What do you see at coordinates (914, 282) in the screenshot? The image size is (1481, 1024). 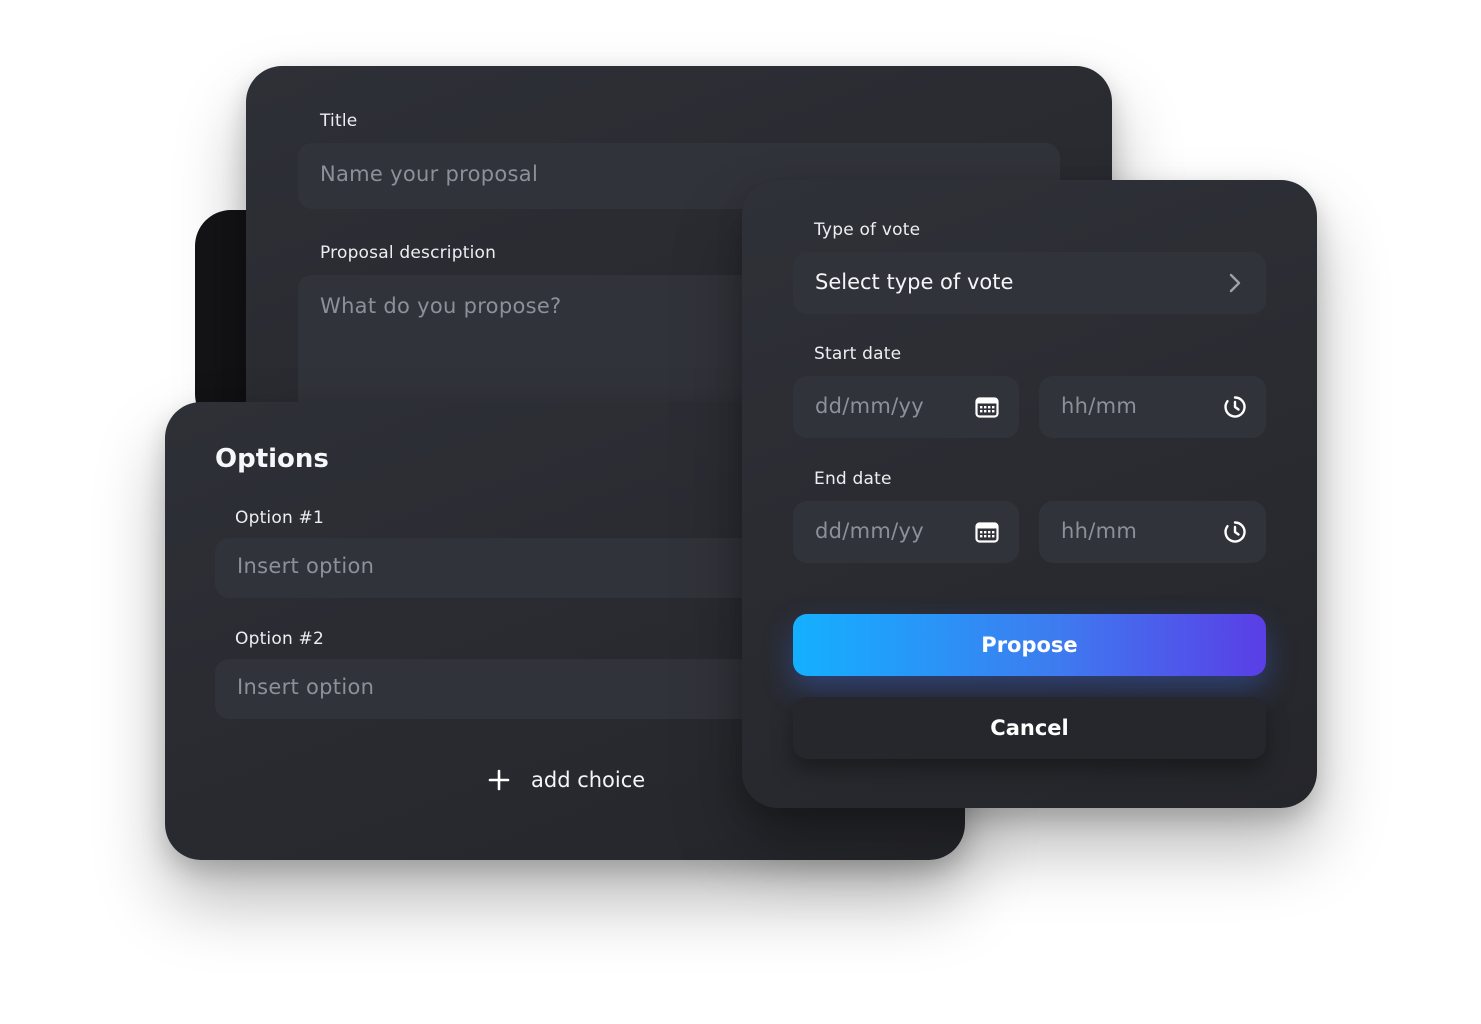 I see `vote-type-value: Select type of vote` at bounding box center [914, 282].